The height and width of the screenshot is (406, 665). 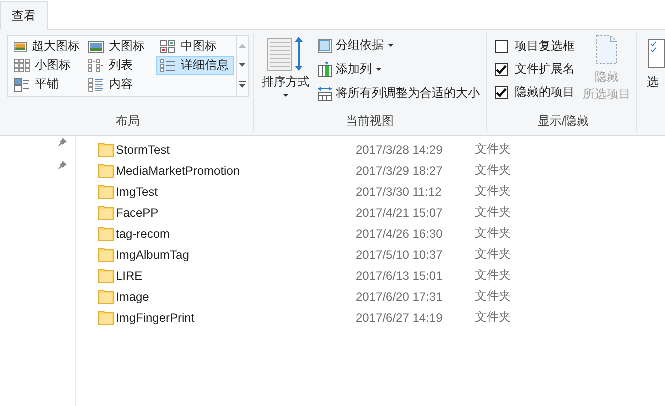 I want to click on file-name: Image, so click(x=236, y=297).